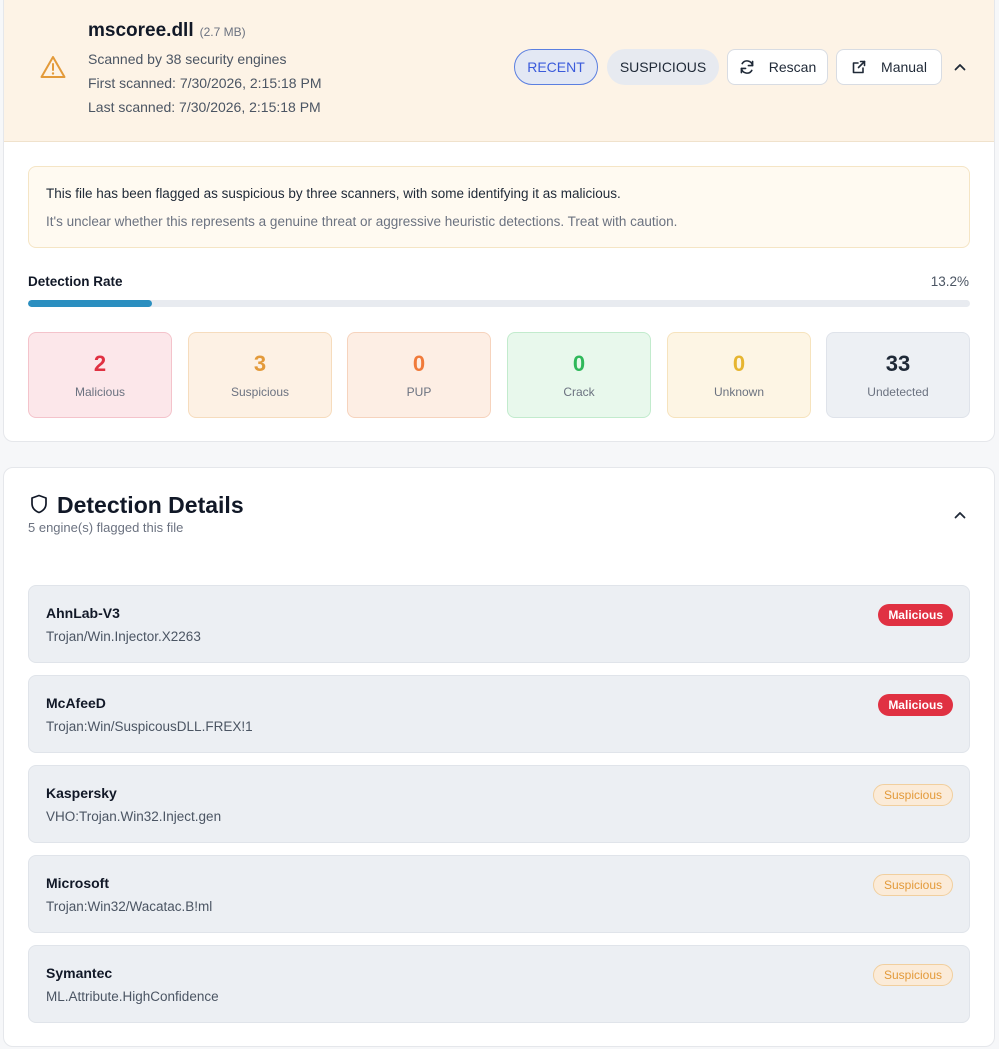 Image resolution: width=999 pixels, height=1049 pixels. Describe the element at coordinates (579, 392) in the screenshot. I see `stat-label: Crack` at that location.